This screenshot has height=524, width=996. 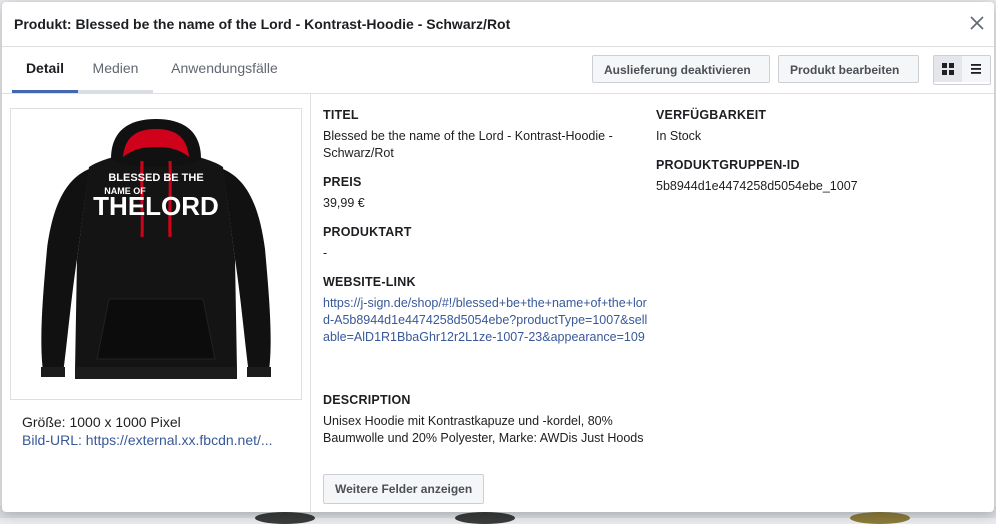 I want to click on product-type-value: -, so click(x=325, y=253).